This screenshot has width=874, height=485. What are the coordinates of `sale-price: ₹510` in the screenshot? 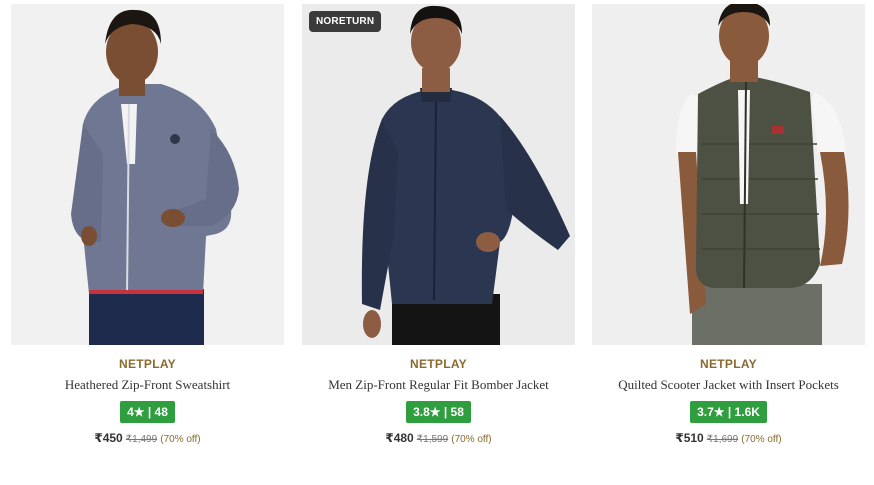 It's located at (689, 438).